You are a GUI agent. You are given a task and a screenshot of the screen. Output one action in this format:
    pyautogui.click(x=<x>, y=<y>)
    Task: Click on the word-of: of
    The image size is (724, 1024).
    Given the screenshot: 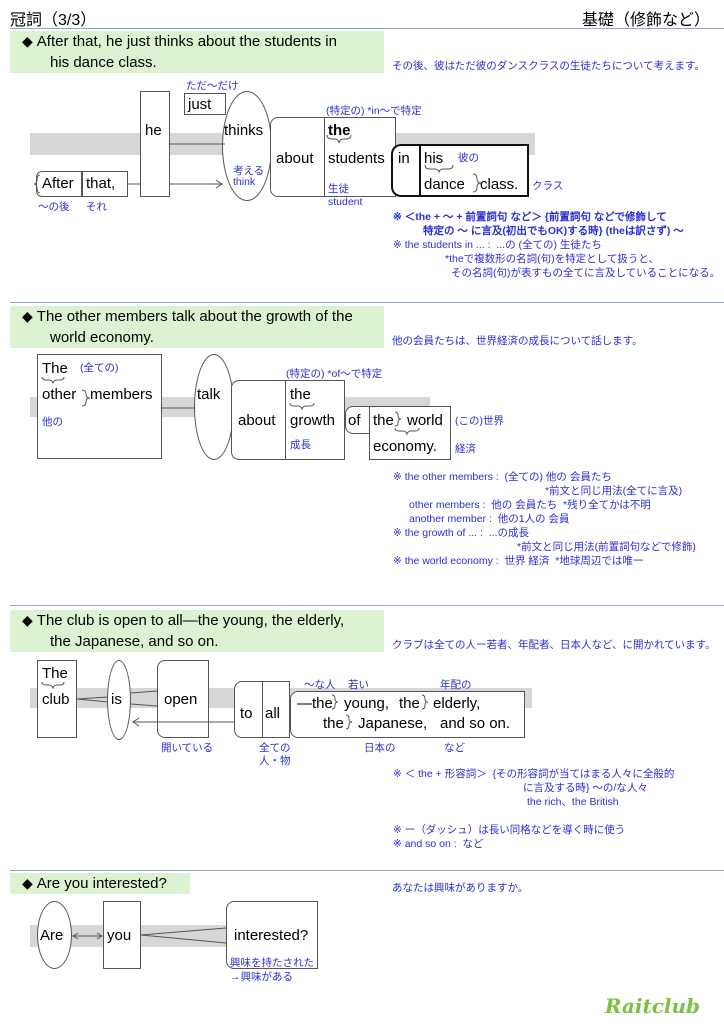 What is the action you would take?
    pyautogui.click(x=354, y=420)
    